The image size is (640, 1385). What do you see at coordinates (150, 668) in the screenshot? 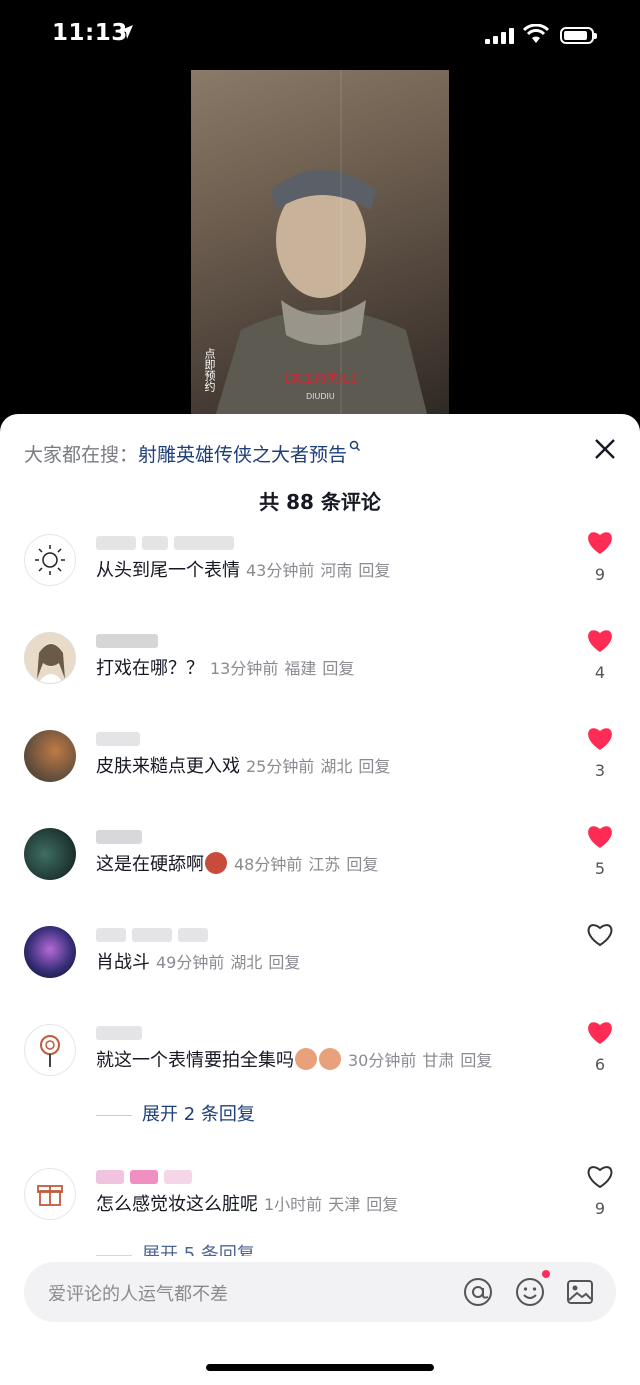
I see `comment-body: 打戏在哪？？` at bounding box center [150, 668].